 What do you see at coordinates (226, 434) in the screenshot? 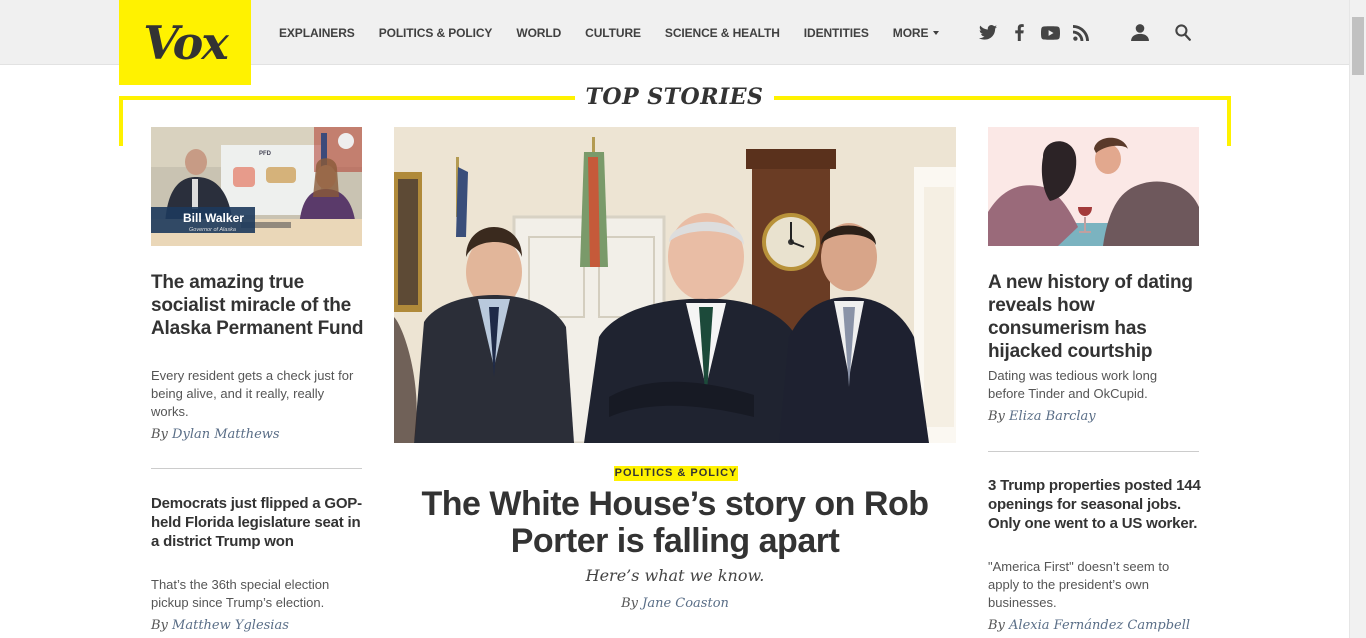
I see `author-link: Dylan Matthews` at bounding box center [226, 434].